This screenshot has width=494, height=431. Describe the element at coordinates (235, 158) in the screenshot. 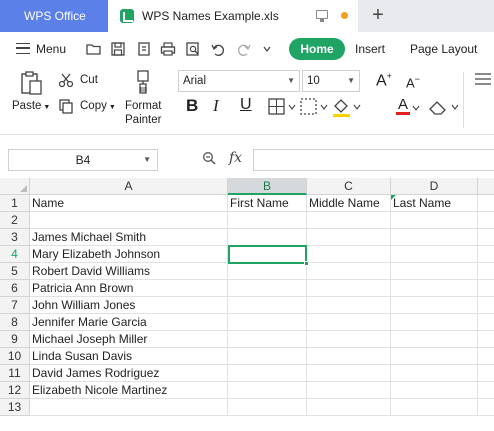

I see `function-icon: fx` at that location.